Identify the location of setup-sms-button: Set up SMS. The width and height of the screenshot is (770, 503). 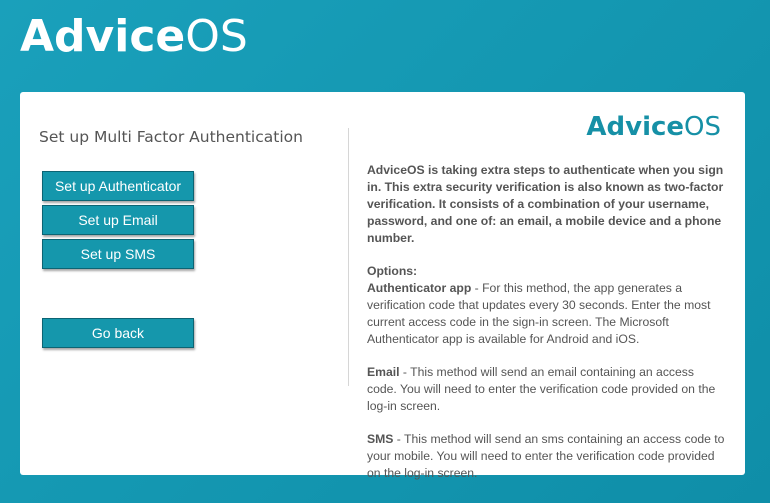
(118, 254).